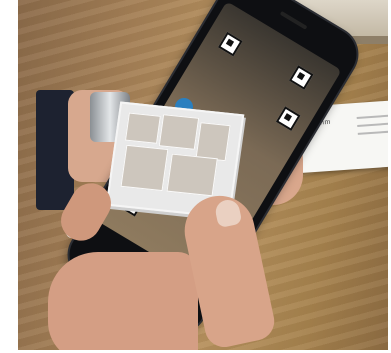 This screenshot has width=391, height=353. What do you see at coordinates (293, 20) in the screenshot?
I see `phone-speaker` at bounding box center [293, 20].